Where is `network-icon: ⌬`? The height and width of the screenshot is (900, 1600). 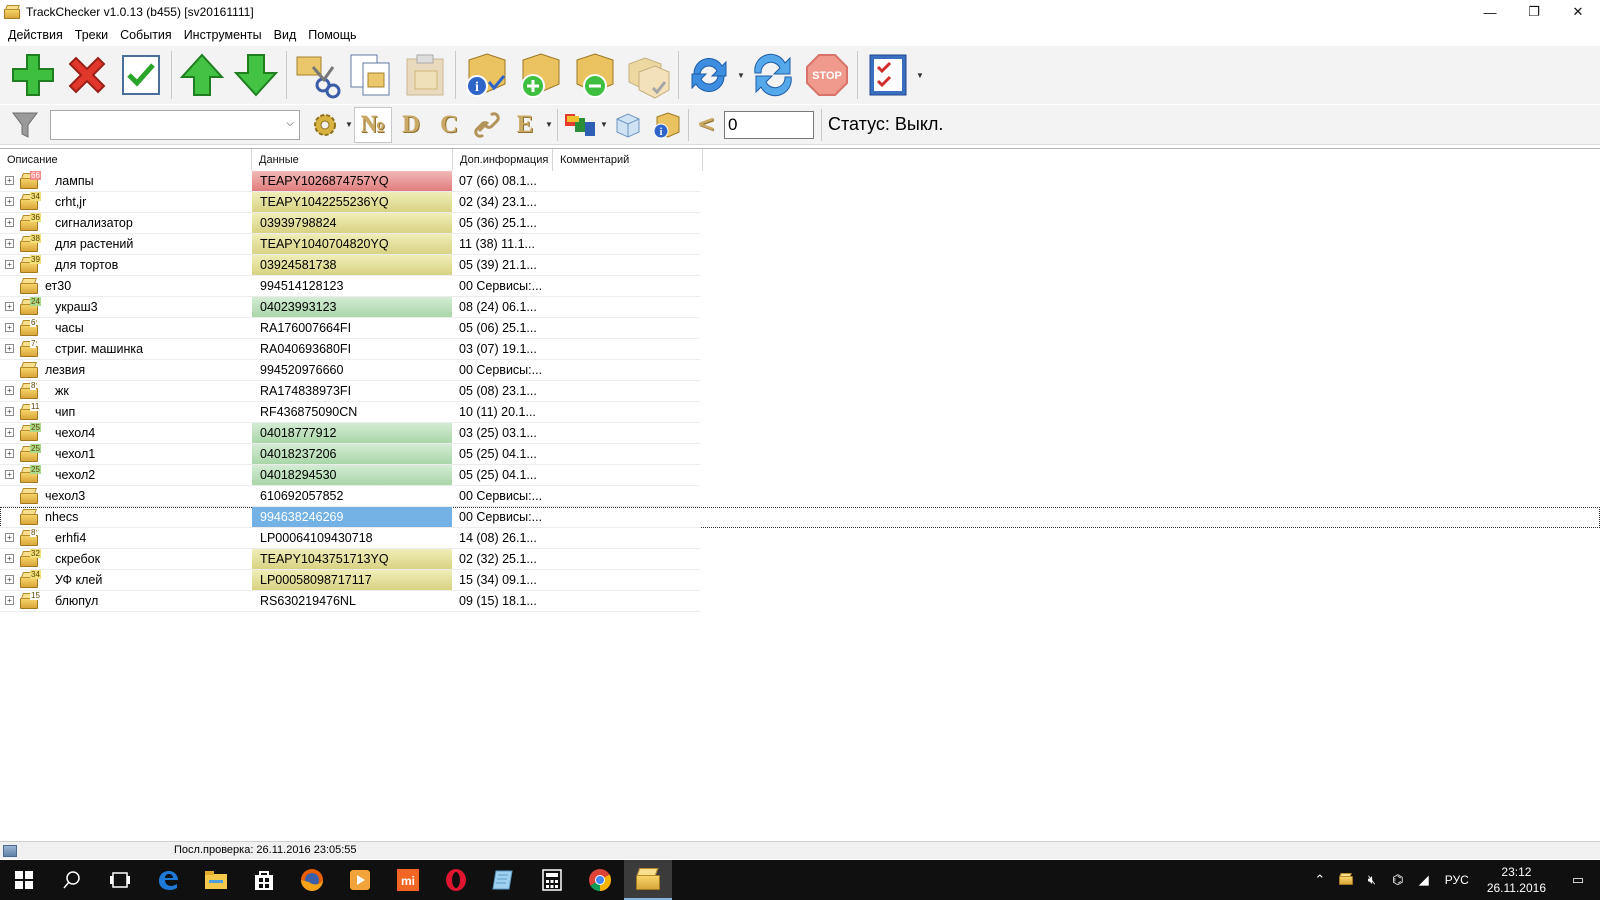 network-icon: ⌬ is located at coordinates (1398, 880).